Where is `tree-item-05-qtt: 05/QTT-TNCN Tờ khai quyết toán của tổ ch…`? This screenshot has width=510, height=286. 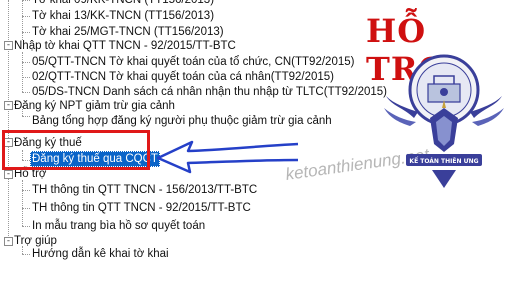 tree-item-05-qtt: 05/QTT-TNCN Tờ khai quyết toán của tổ ch… is located at coordinates (193, 62).